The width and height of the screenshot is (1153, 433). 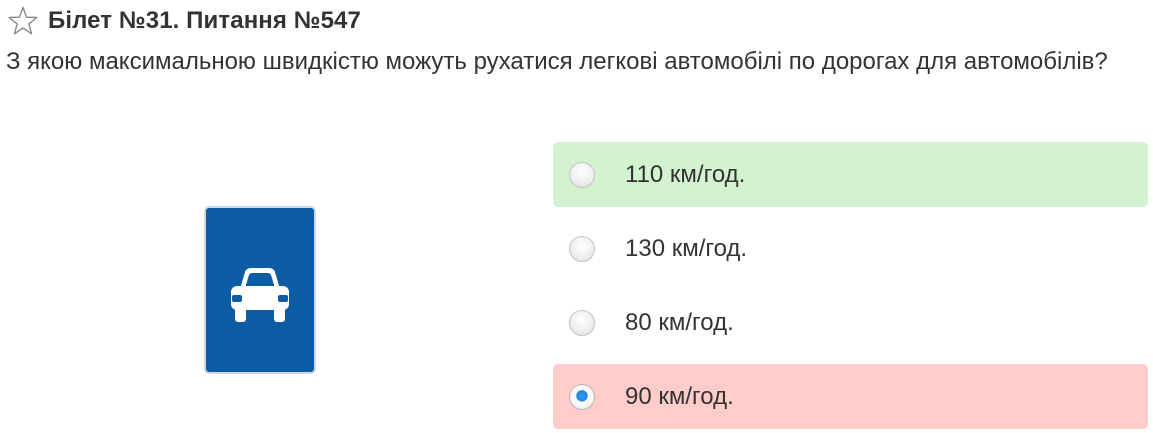 What do you see at coordinates (679, 396) in the screenshot?
I see `answer-label: 90 км/год.` at bounding box center [679, 396].